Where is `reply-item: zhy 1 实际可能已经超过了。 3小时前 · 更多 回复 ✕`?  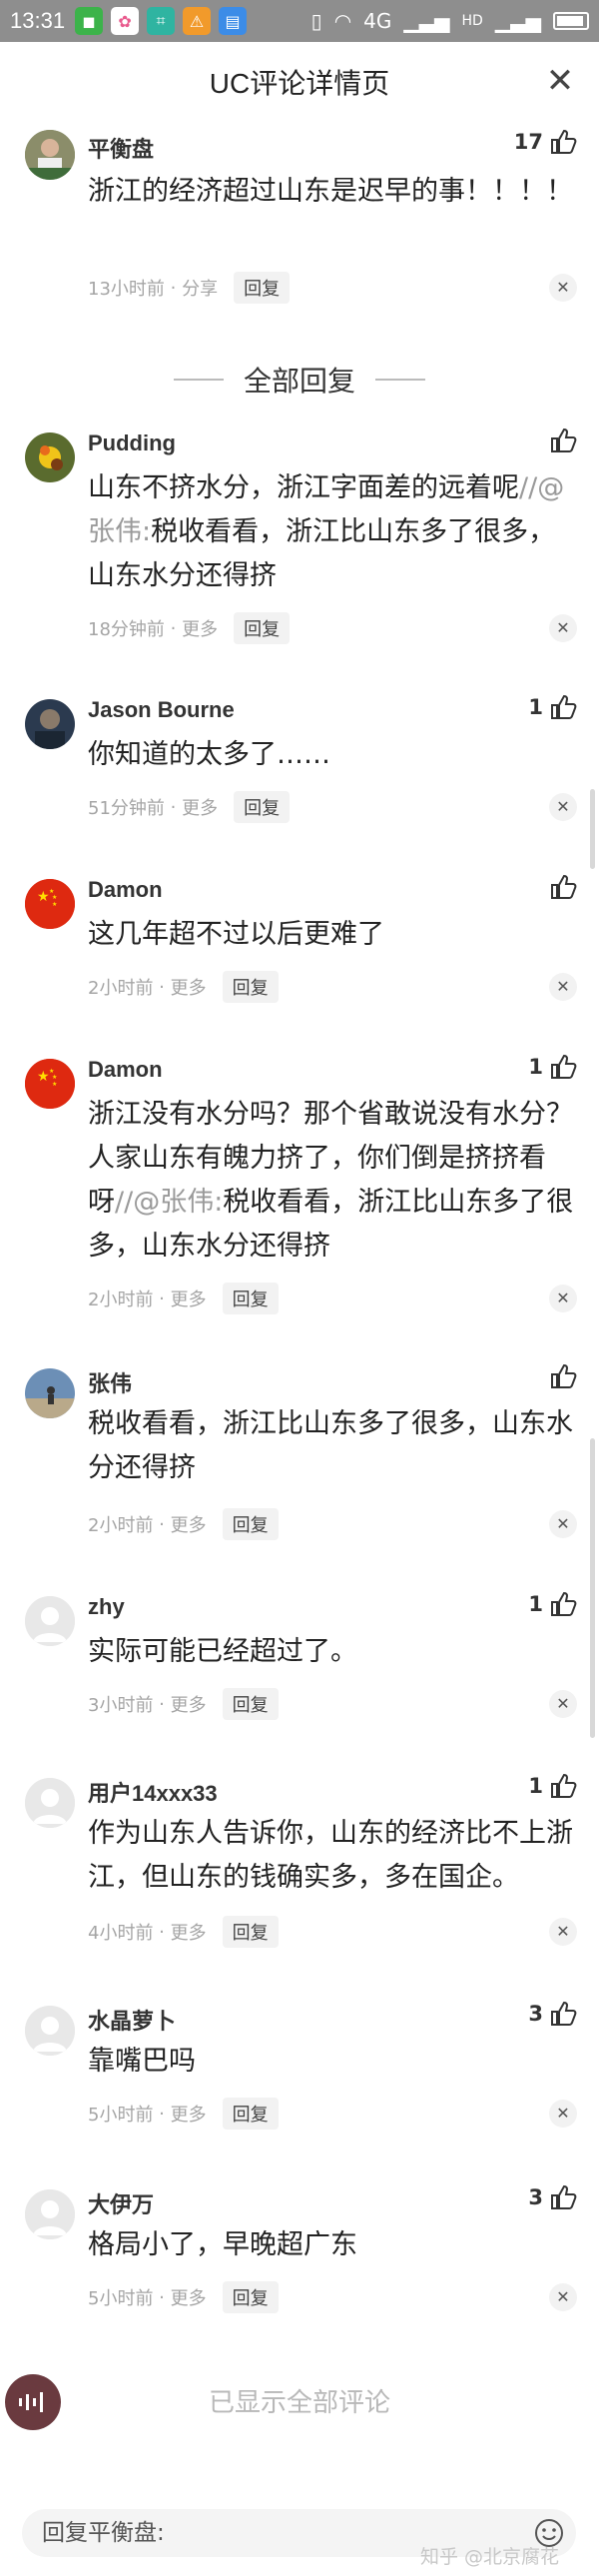 reply-item: zhy 1 实际可能已经超过了。 3小时前 · 更多 回复 ✕ is located at coordinates (299, 1658).